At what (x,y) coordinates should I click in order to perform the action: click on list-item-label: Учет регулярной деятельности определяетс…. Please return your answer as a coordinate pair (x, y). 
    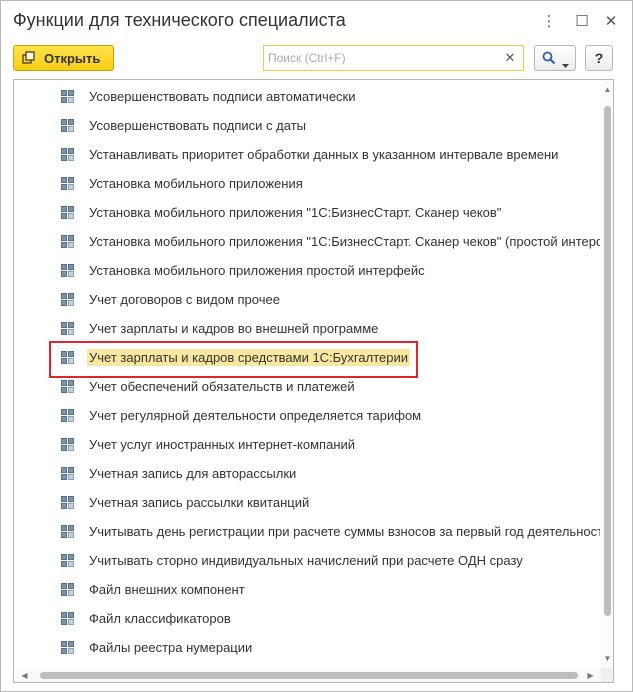
    Looking at the image, I should click on (255, 415).